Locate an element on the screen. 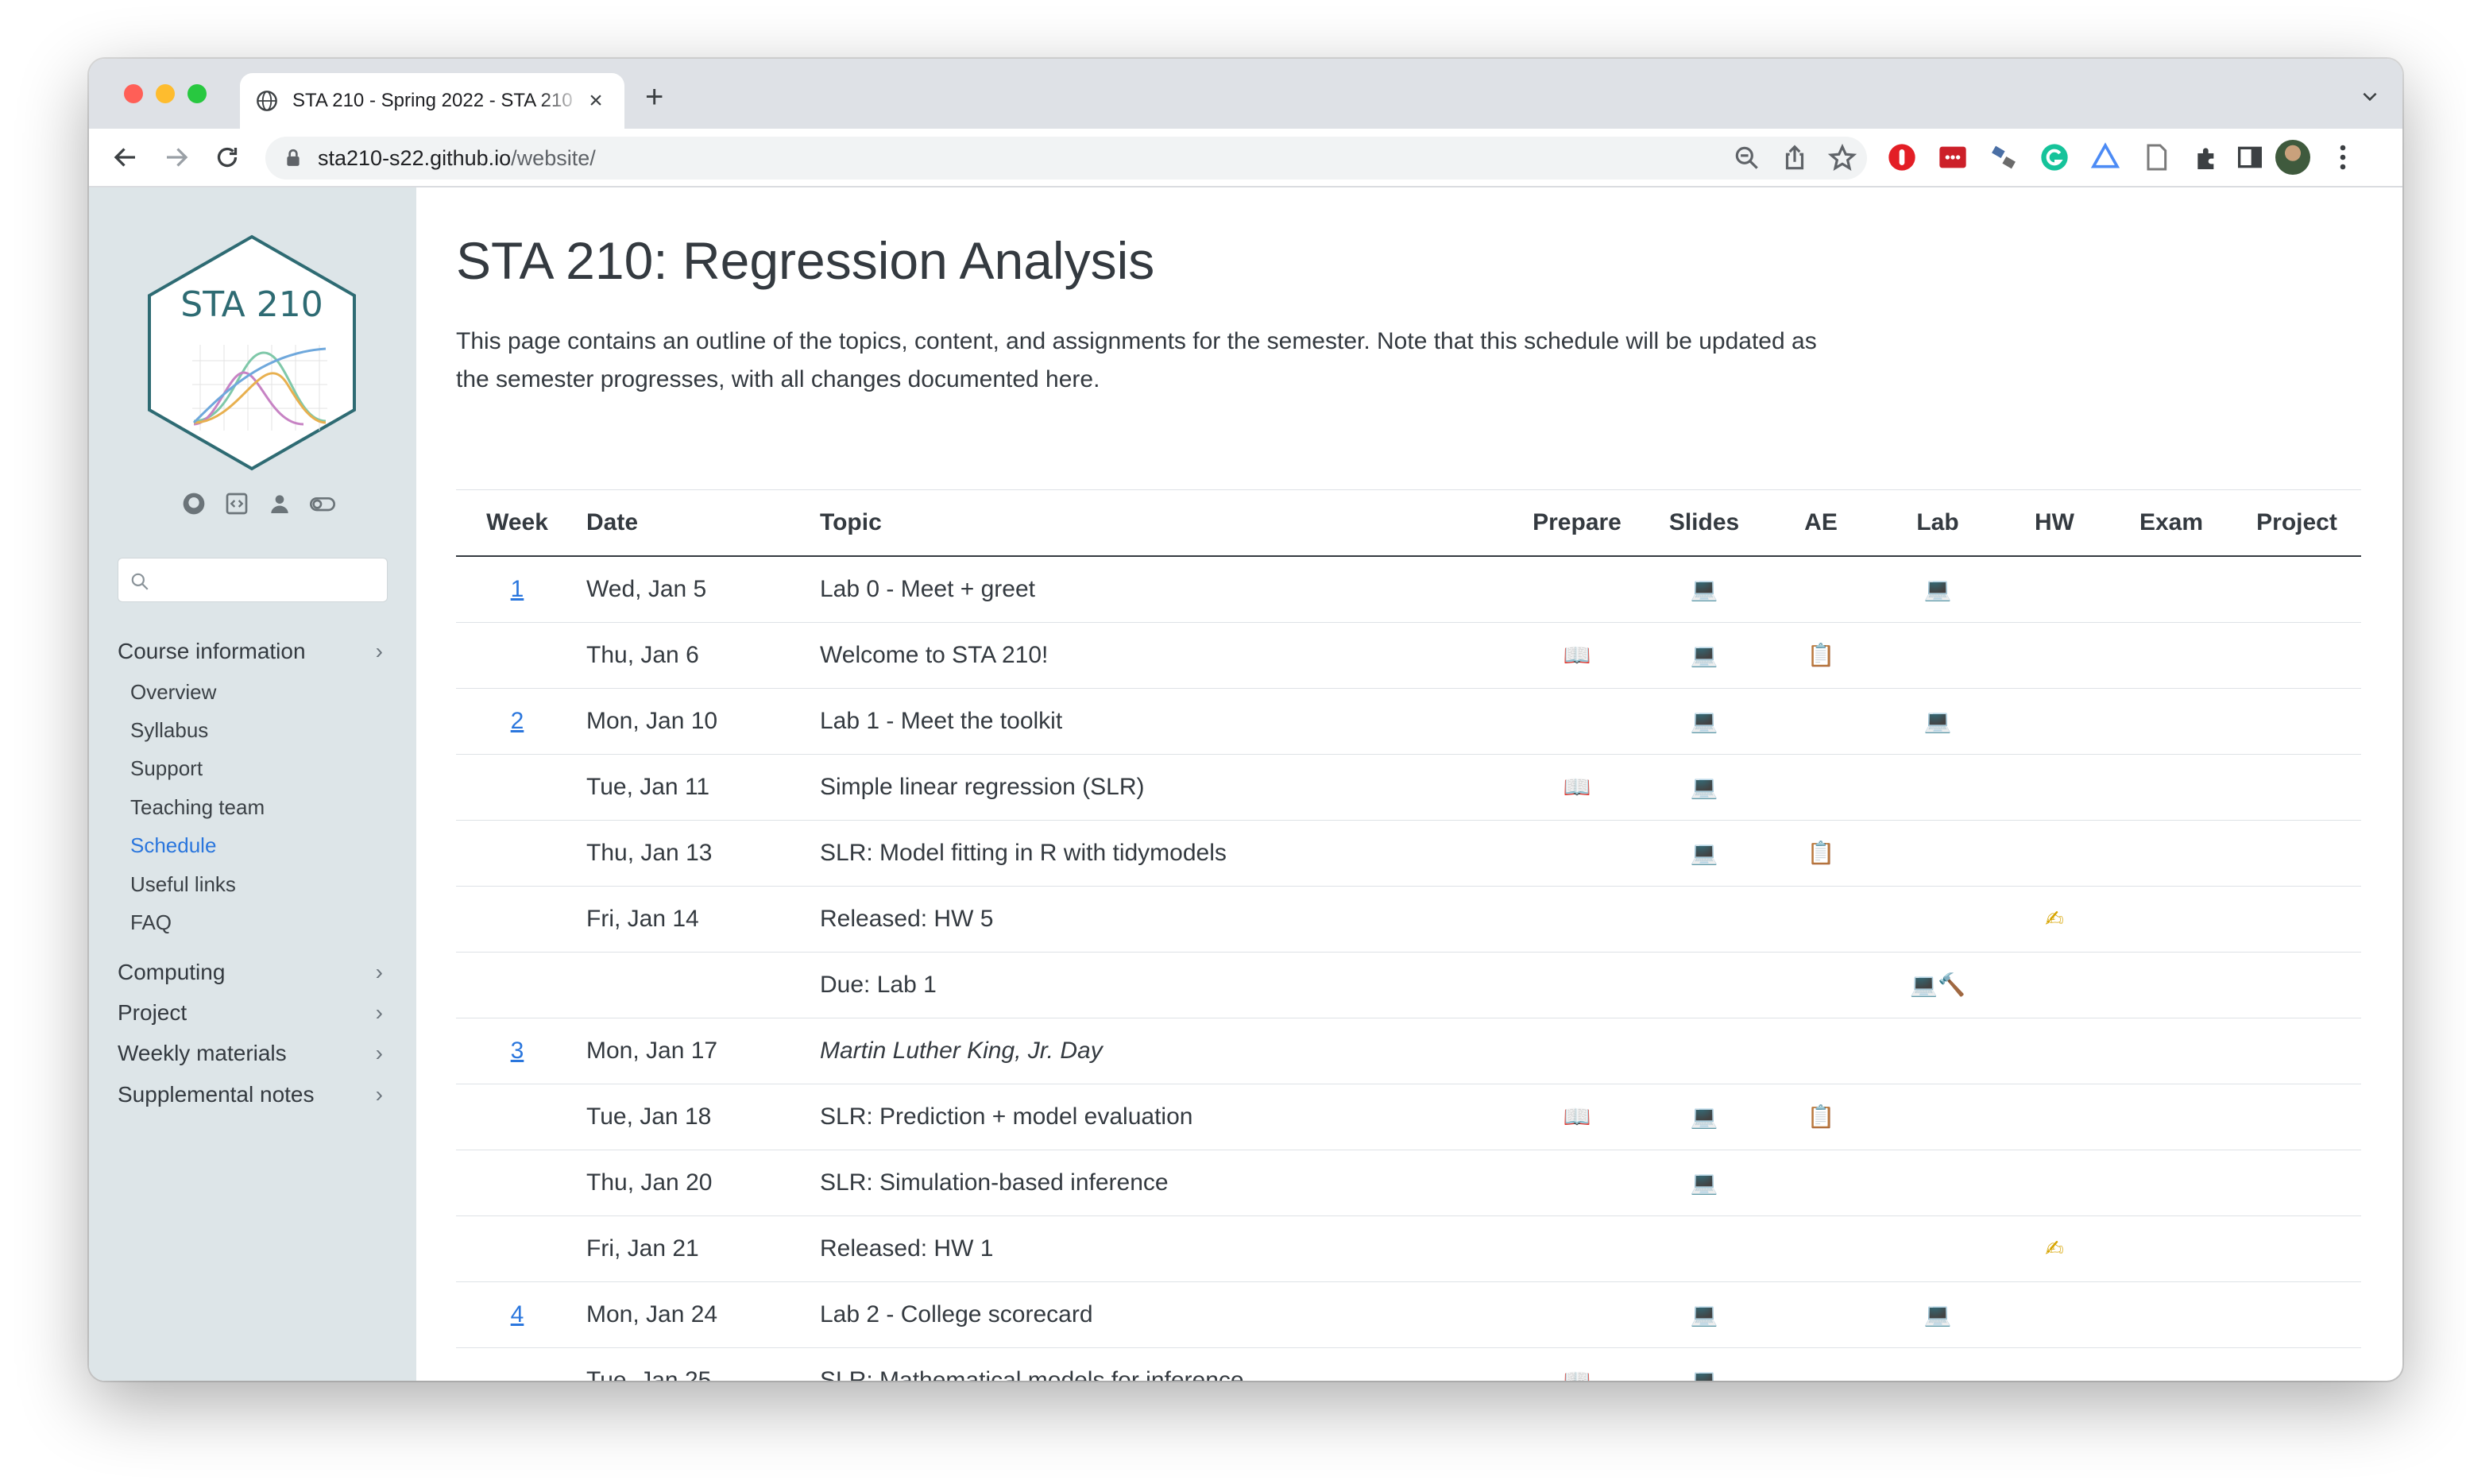  sidebar-item-schedule: Schedule is located at coordinates (173, 845).